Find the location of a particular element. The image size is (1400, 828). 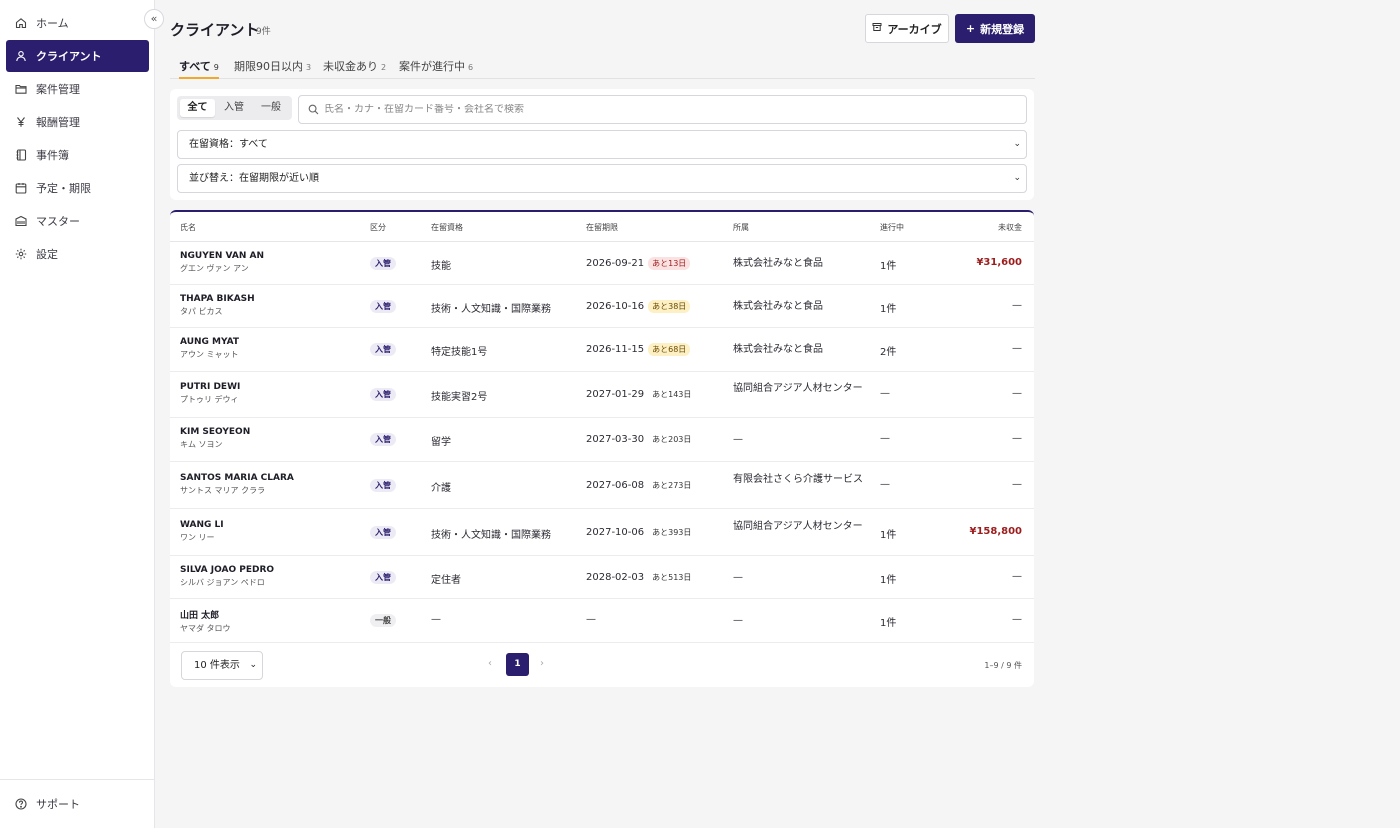

sidebar-item-label: クライアント is located at coordinates (69, 56).